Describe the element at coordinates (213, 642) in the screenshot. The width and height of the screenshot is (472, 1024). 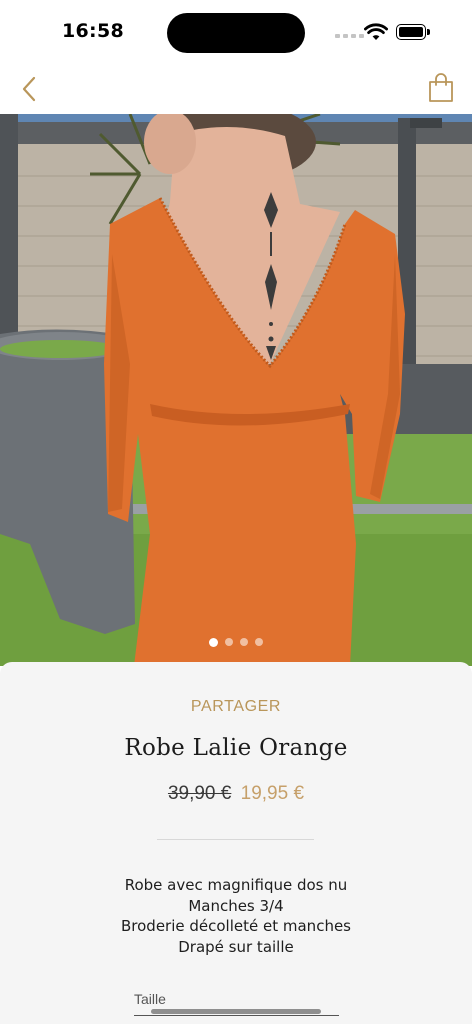
I see `carousel-dot-active` at that location.